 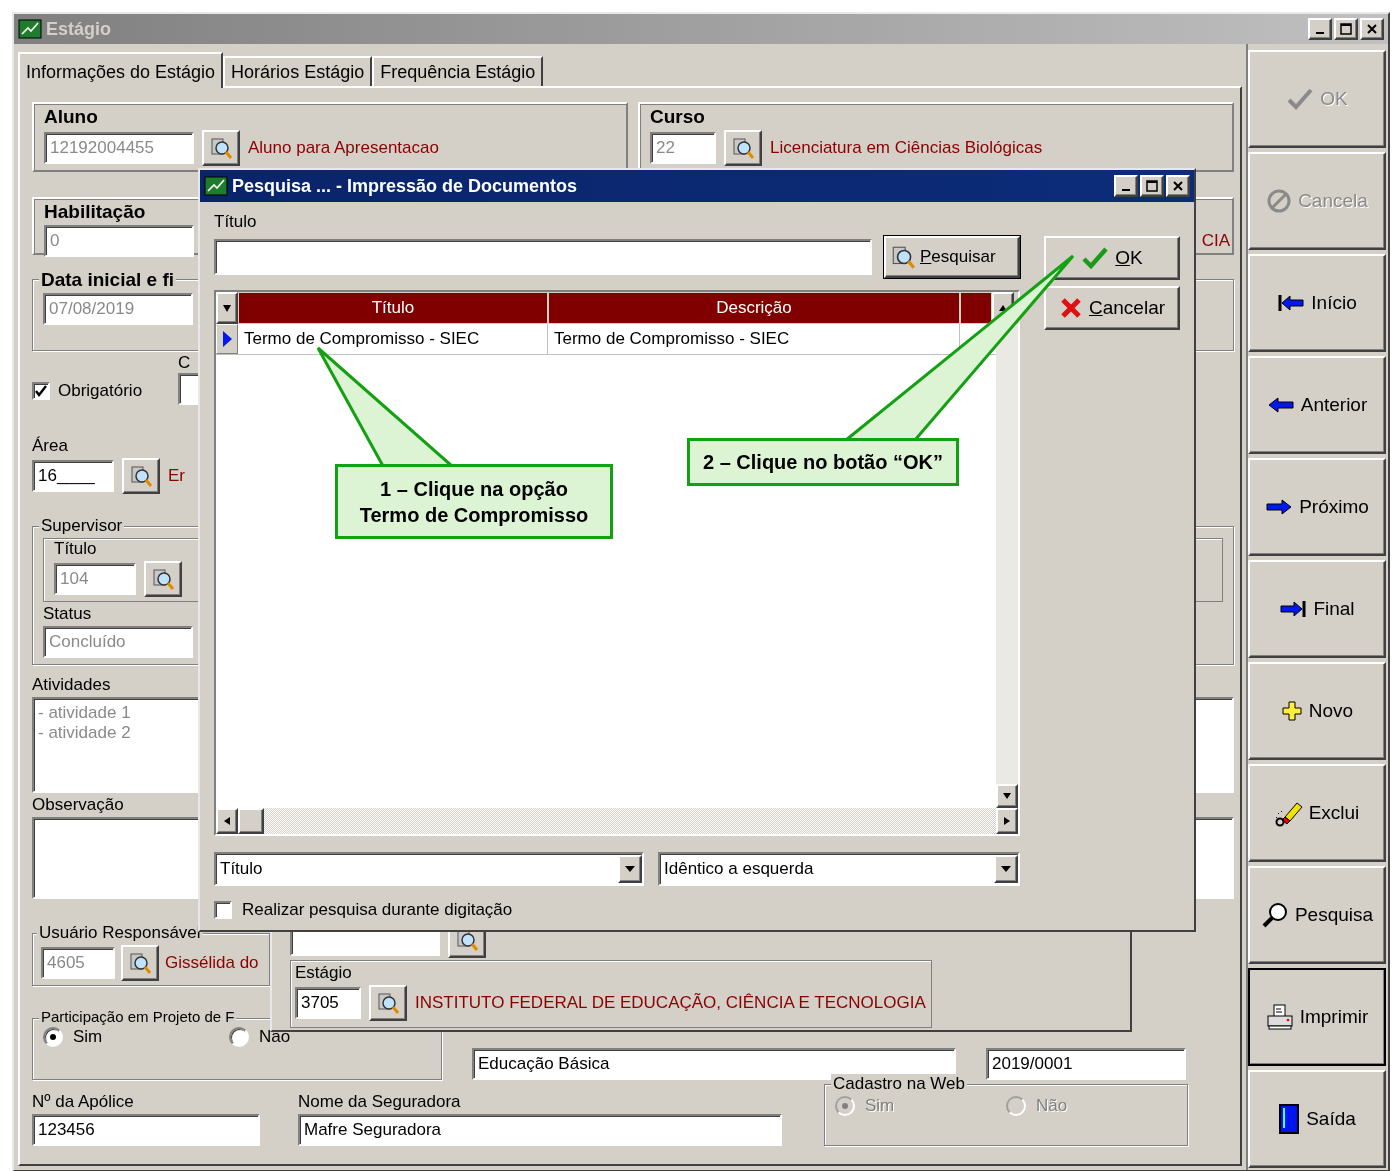 I want to click on column-header: Descrição, so click(x=754, y=308).